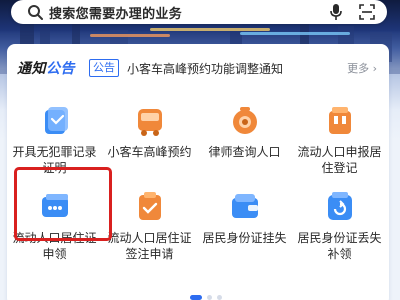 This screenshot has width=400, height=300. Describe the element at coordinates (54, 140) in the screenshot. I see `service-no-criminal-record: 开具无犯罪记录证明` at that location.